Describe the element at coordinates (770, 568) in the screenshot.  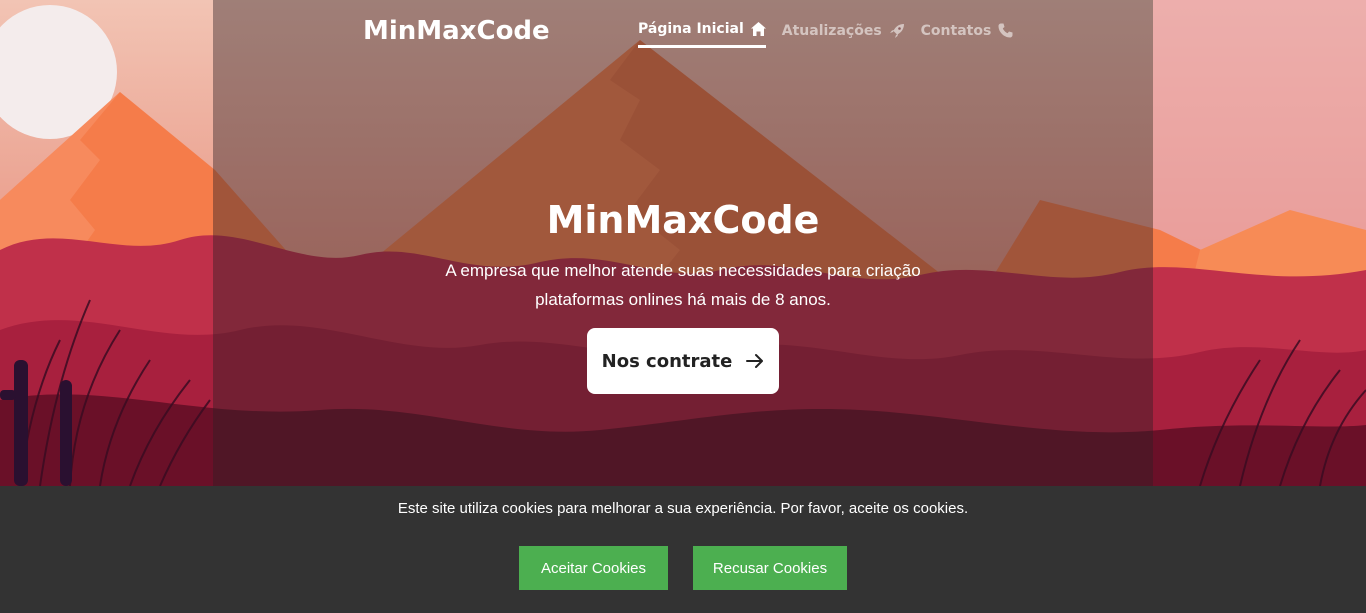
I see `reject-cookies-button: Recusar Cookies` at that location.